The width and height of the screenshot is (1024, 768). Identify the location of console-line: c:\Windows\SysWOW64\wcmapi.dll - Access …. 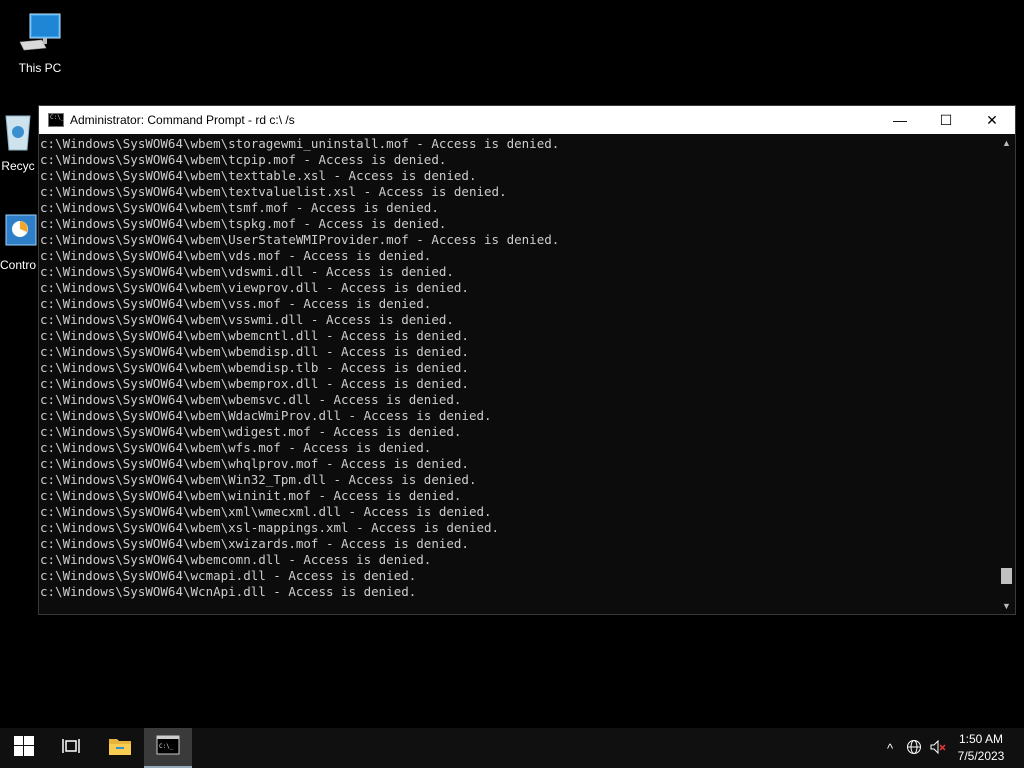
(228, 575).